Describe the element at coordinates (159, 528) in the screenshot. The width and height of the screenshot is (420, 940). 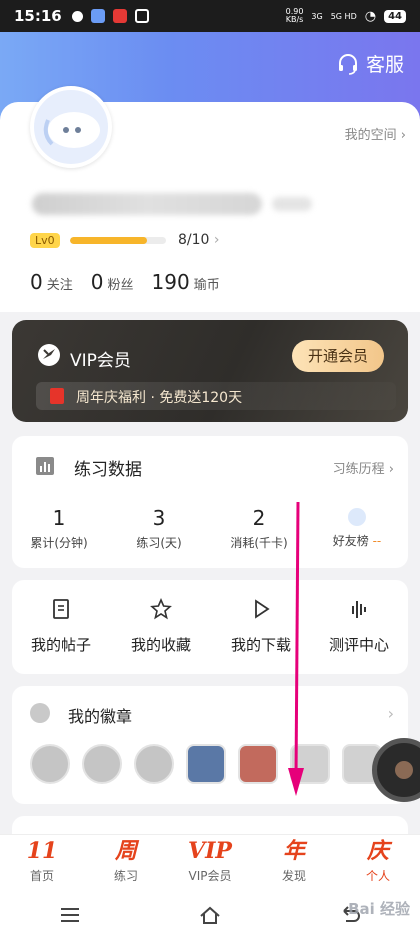
I see `stat-practice-days: 3 练习(天)` at that location.